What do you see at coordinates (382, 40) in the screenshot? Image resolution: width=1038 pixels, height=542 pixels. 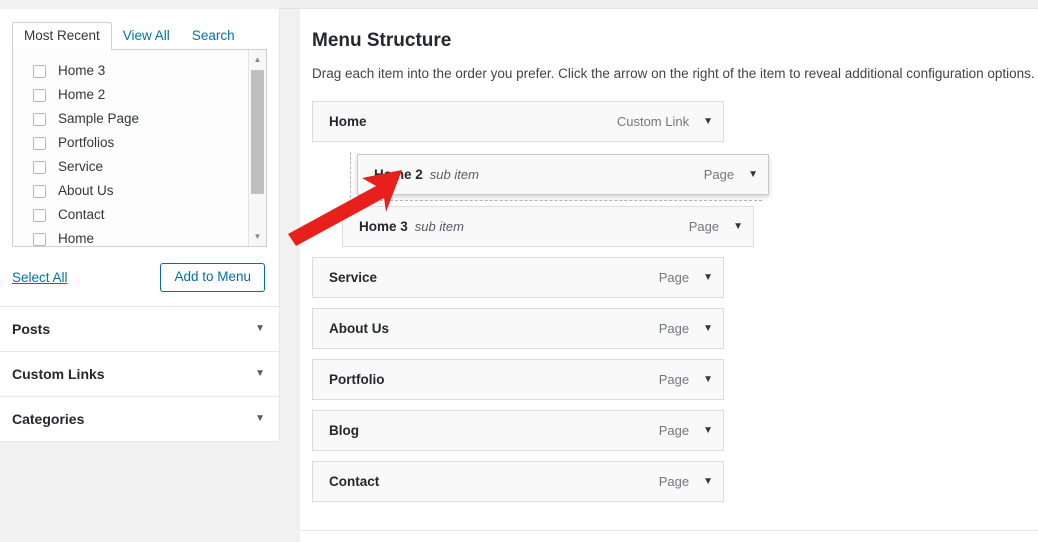 I see `page-title: Menu Structure` at bounding box center [382, 40].